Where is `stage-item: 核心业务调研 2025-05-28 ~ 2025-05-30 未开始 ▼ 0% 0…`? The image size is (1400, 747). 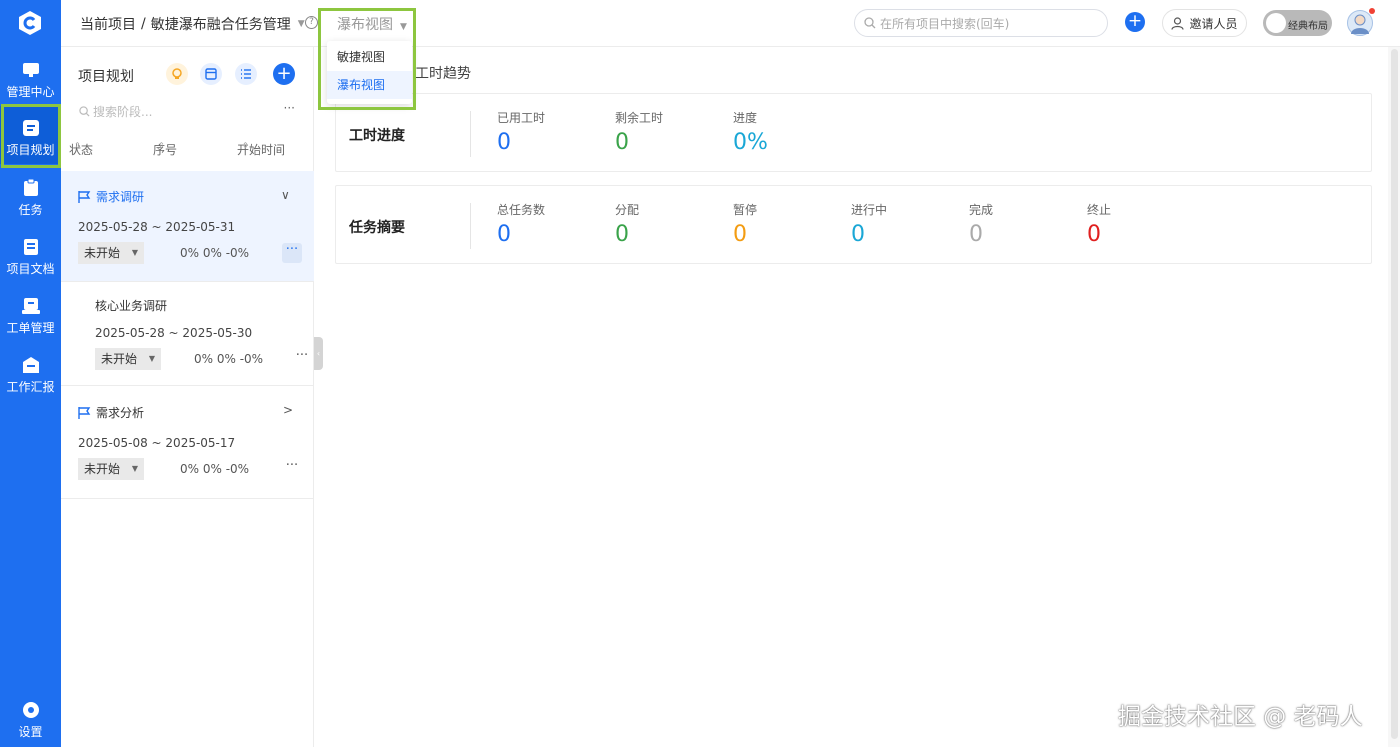 stage-item: 核心业务调研 2025-05-28 ~ 2025-05-30 未开始 ▼ 0% 0… is located at coordinates (187, 333).